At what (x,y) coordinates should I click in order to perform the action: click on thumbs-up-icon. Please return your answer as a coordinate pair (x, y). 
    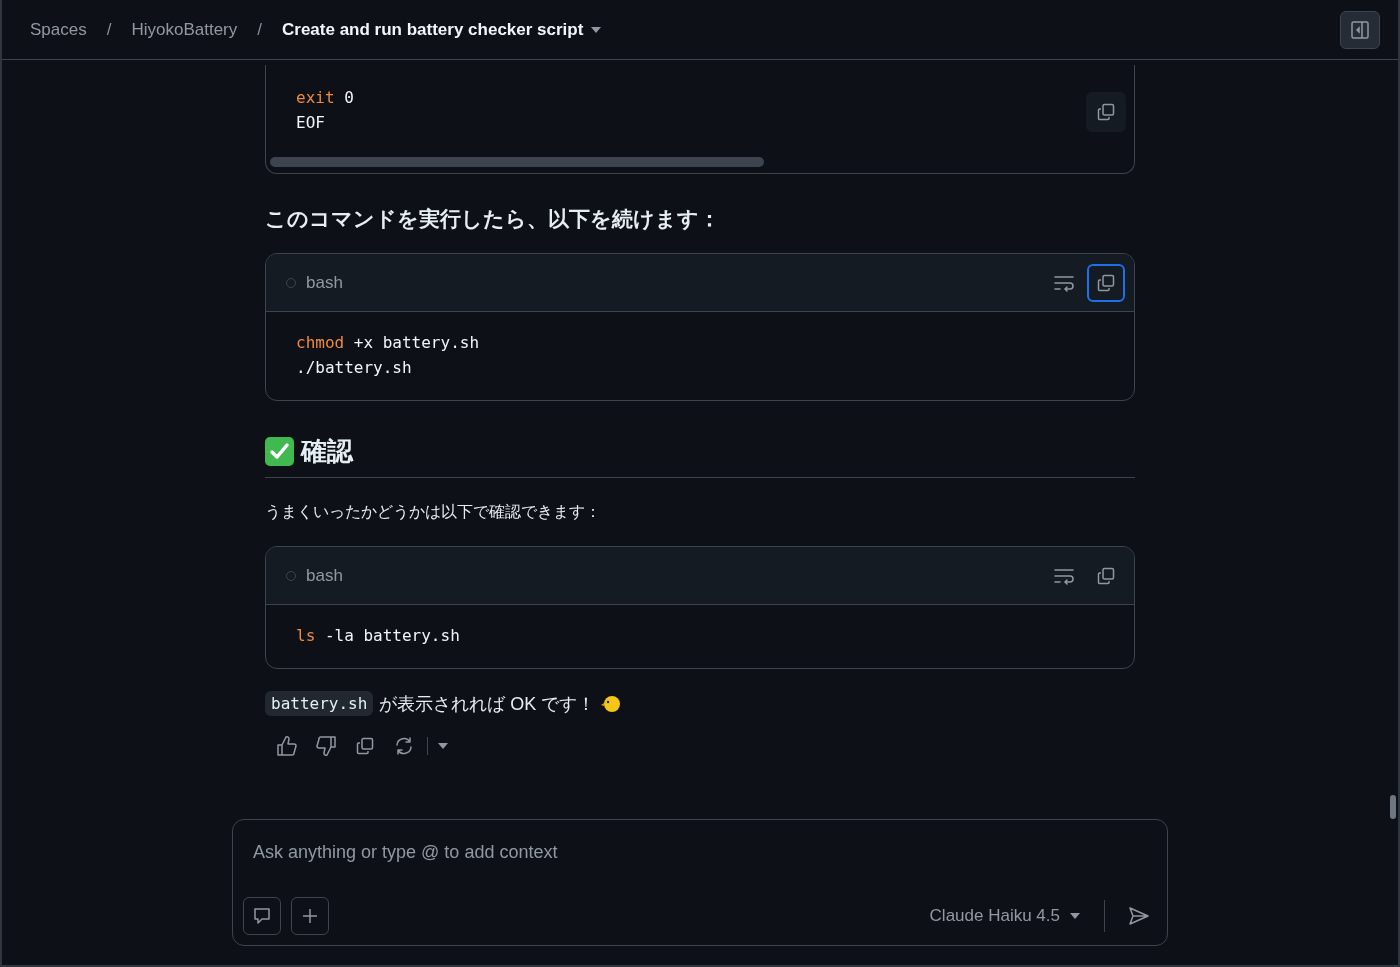
    Looking at the image, I should click on (287, 746).